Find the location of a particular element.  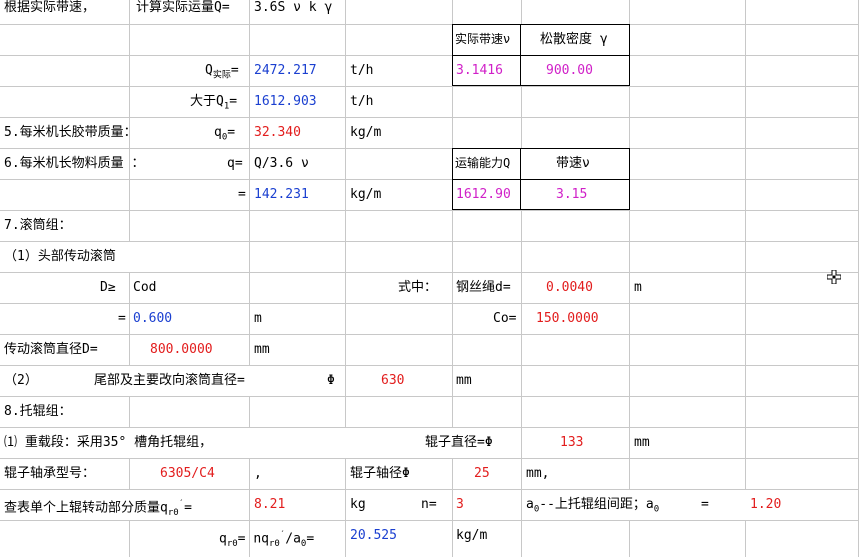

q1-label: 大于Q1= is located at coordinates (213, 101).